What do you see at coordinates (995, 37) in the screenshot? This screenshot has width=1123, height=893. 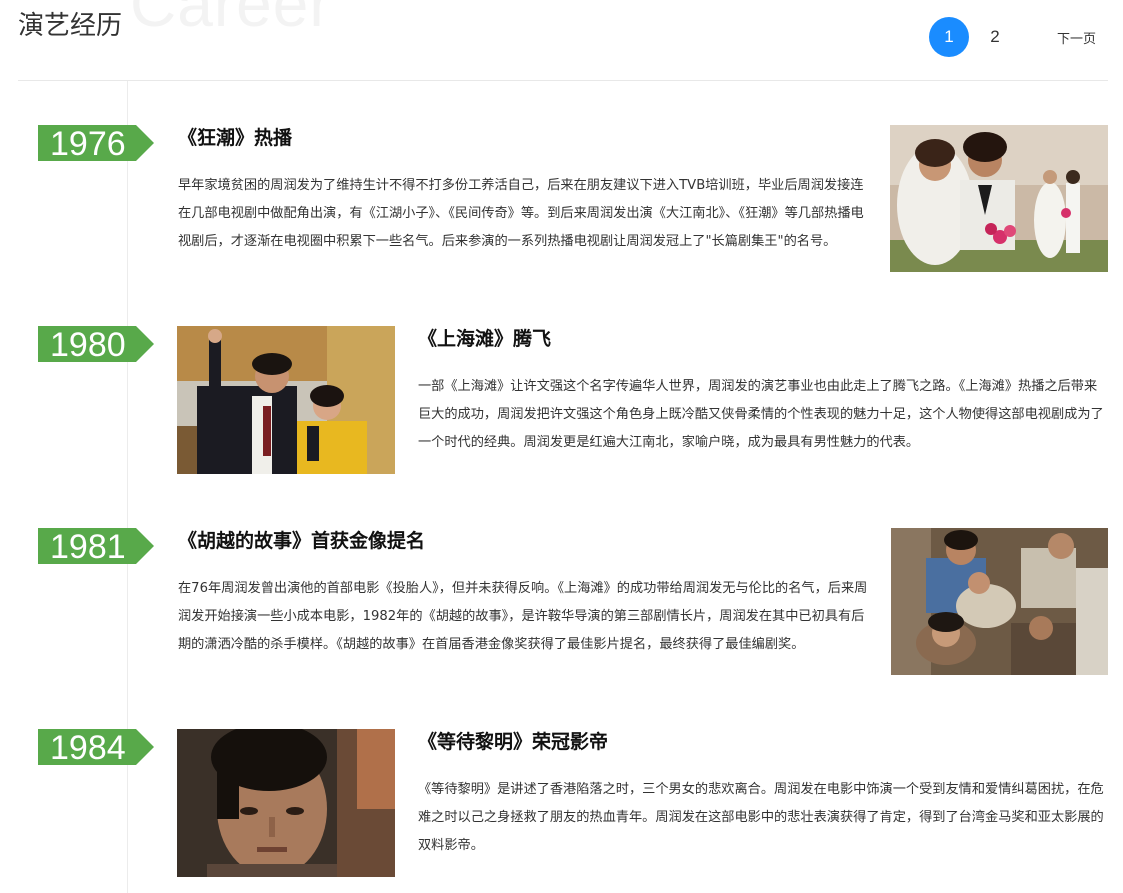 I see `page-2-button: 2` at bounding box center [995, 37].